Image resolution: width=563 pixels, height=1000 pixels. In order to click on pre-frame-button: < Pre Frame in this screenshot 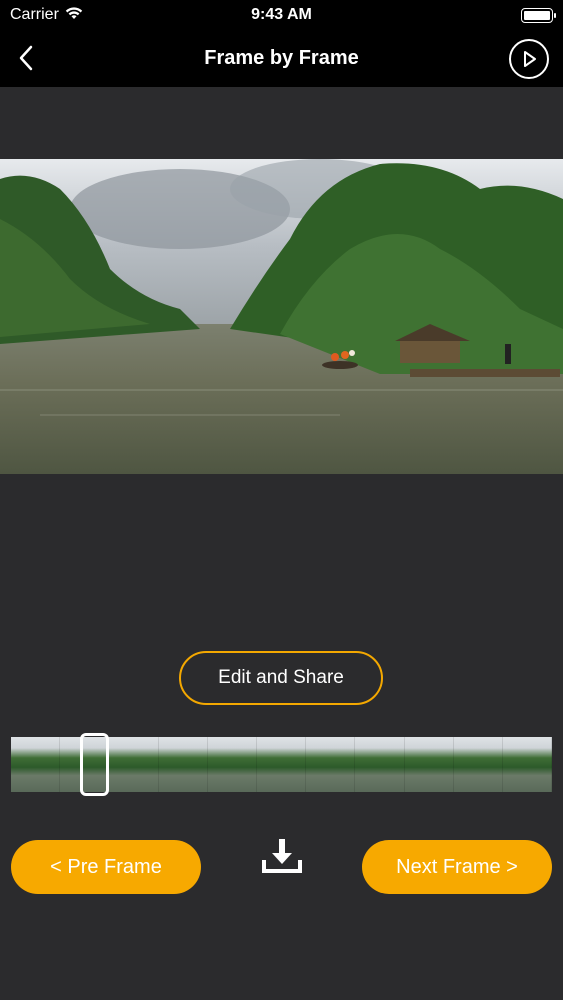, I will do `click(106, 867)`.